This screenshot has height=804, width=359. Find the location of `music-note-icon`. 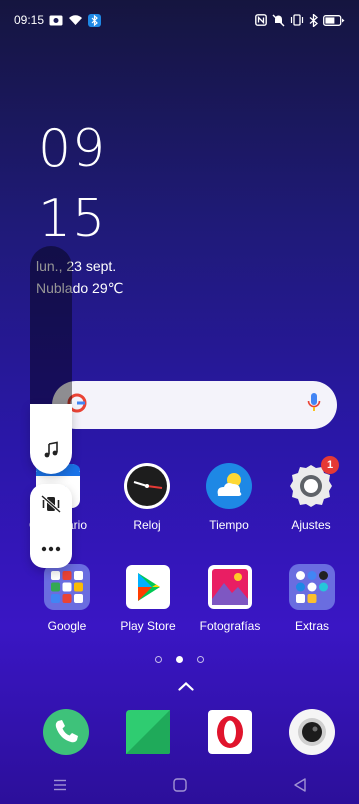

music-note-icon is located at coordinates (51, 452).